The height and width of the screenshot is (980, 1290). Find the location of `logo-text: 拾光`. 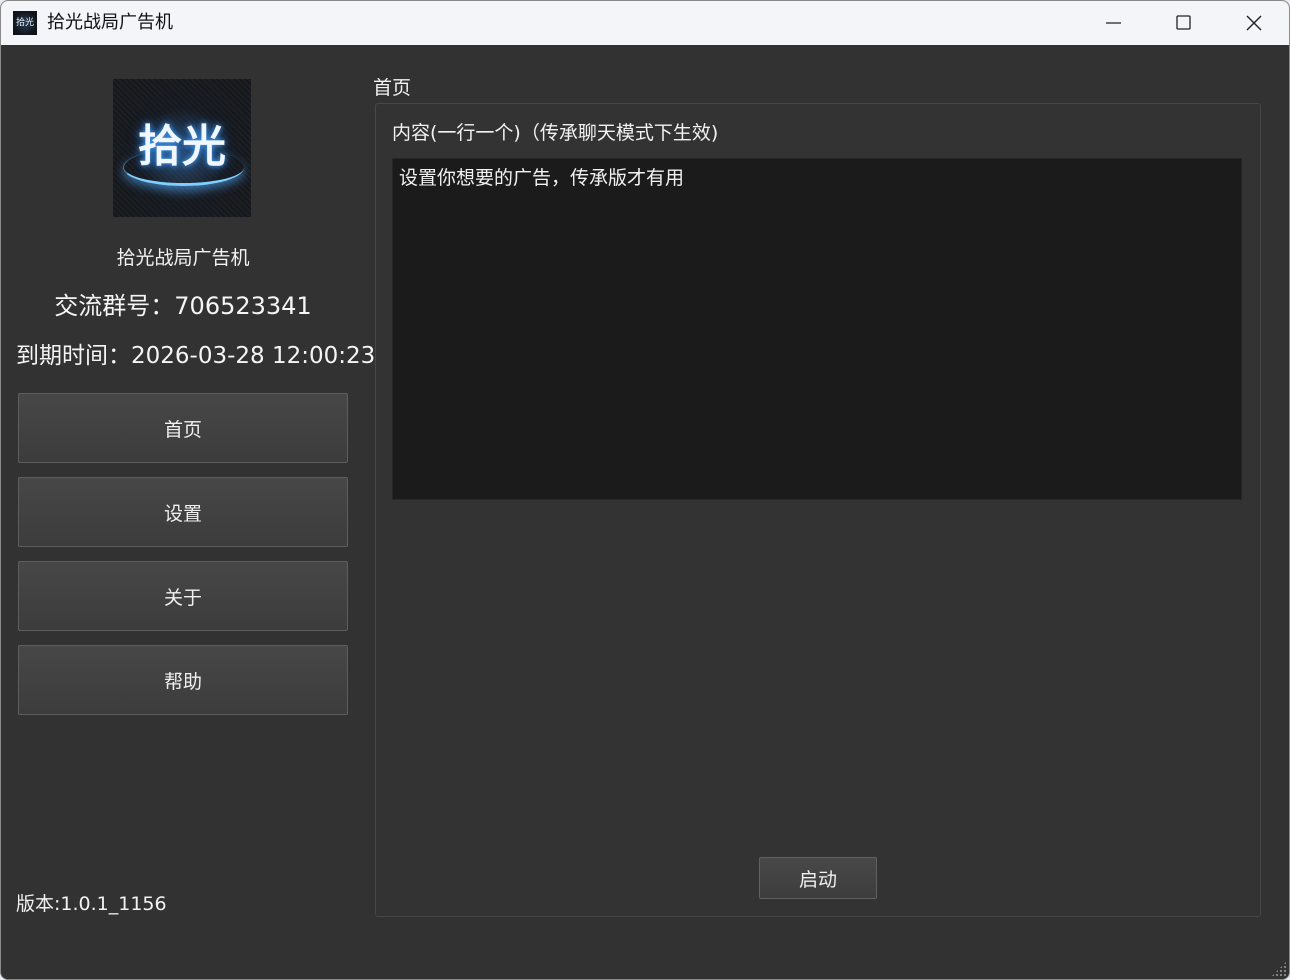

logo-text: 拾光 is located at coordinates (182, 146).